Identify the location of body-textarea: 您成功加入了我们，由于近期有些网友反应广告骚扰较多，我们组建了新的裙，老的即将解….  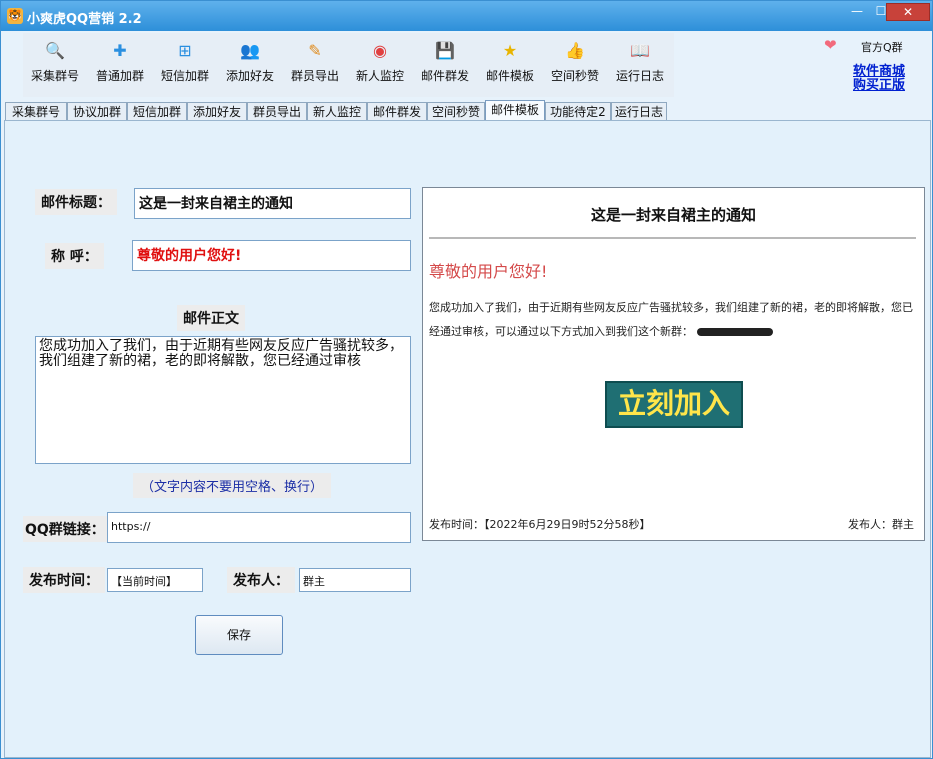
(223, 400).